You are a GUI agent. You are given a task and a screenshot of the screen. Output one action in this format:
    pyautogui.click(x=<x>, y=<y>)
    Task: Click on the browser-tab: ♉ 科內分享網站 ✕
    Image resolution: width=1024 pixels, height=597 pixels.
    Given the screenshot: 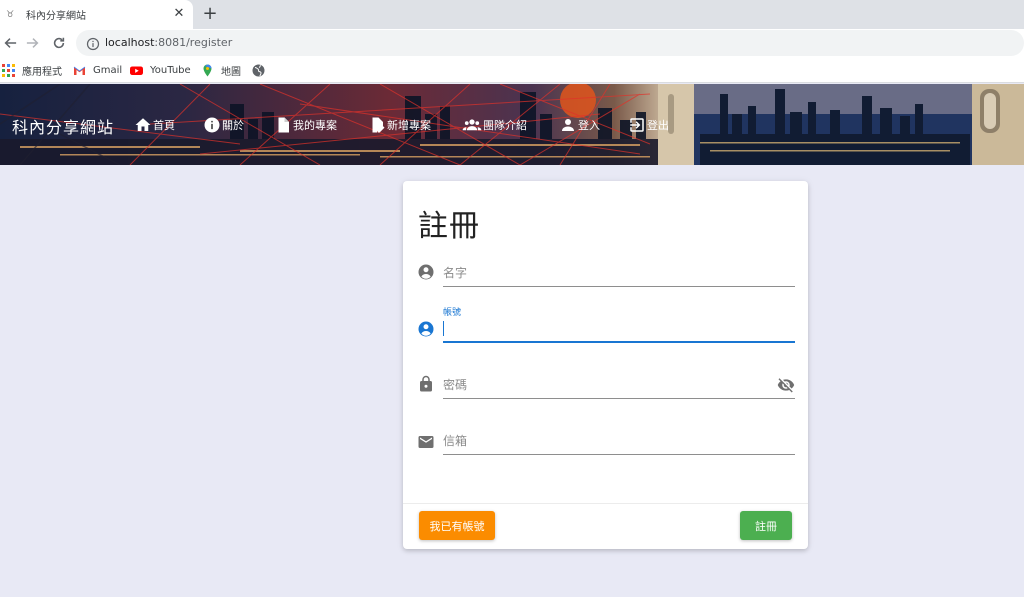 What is the action you would take?
    pyautogui.click(x=96, y=14)
    